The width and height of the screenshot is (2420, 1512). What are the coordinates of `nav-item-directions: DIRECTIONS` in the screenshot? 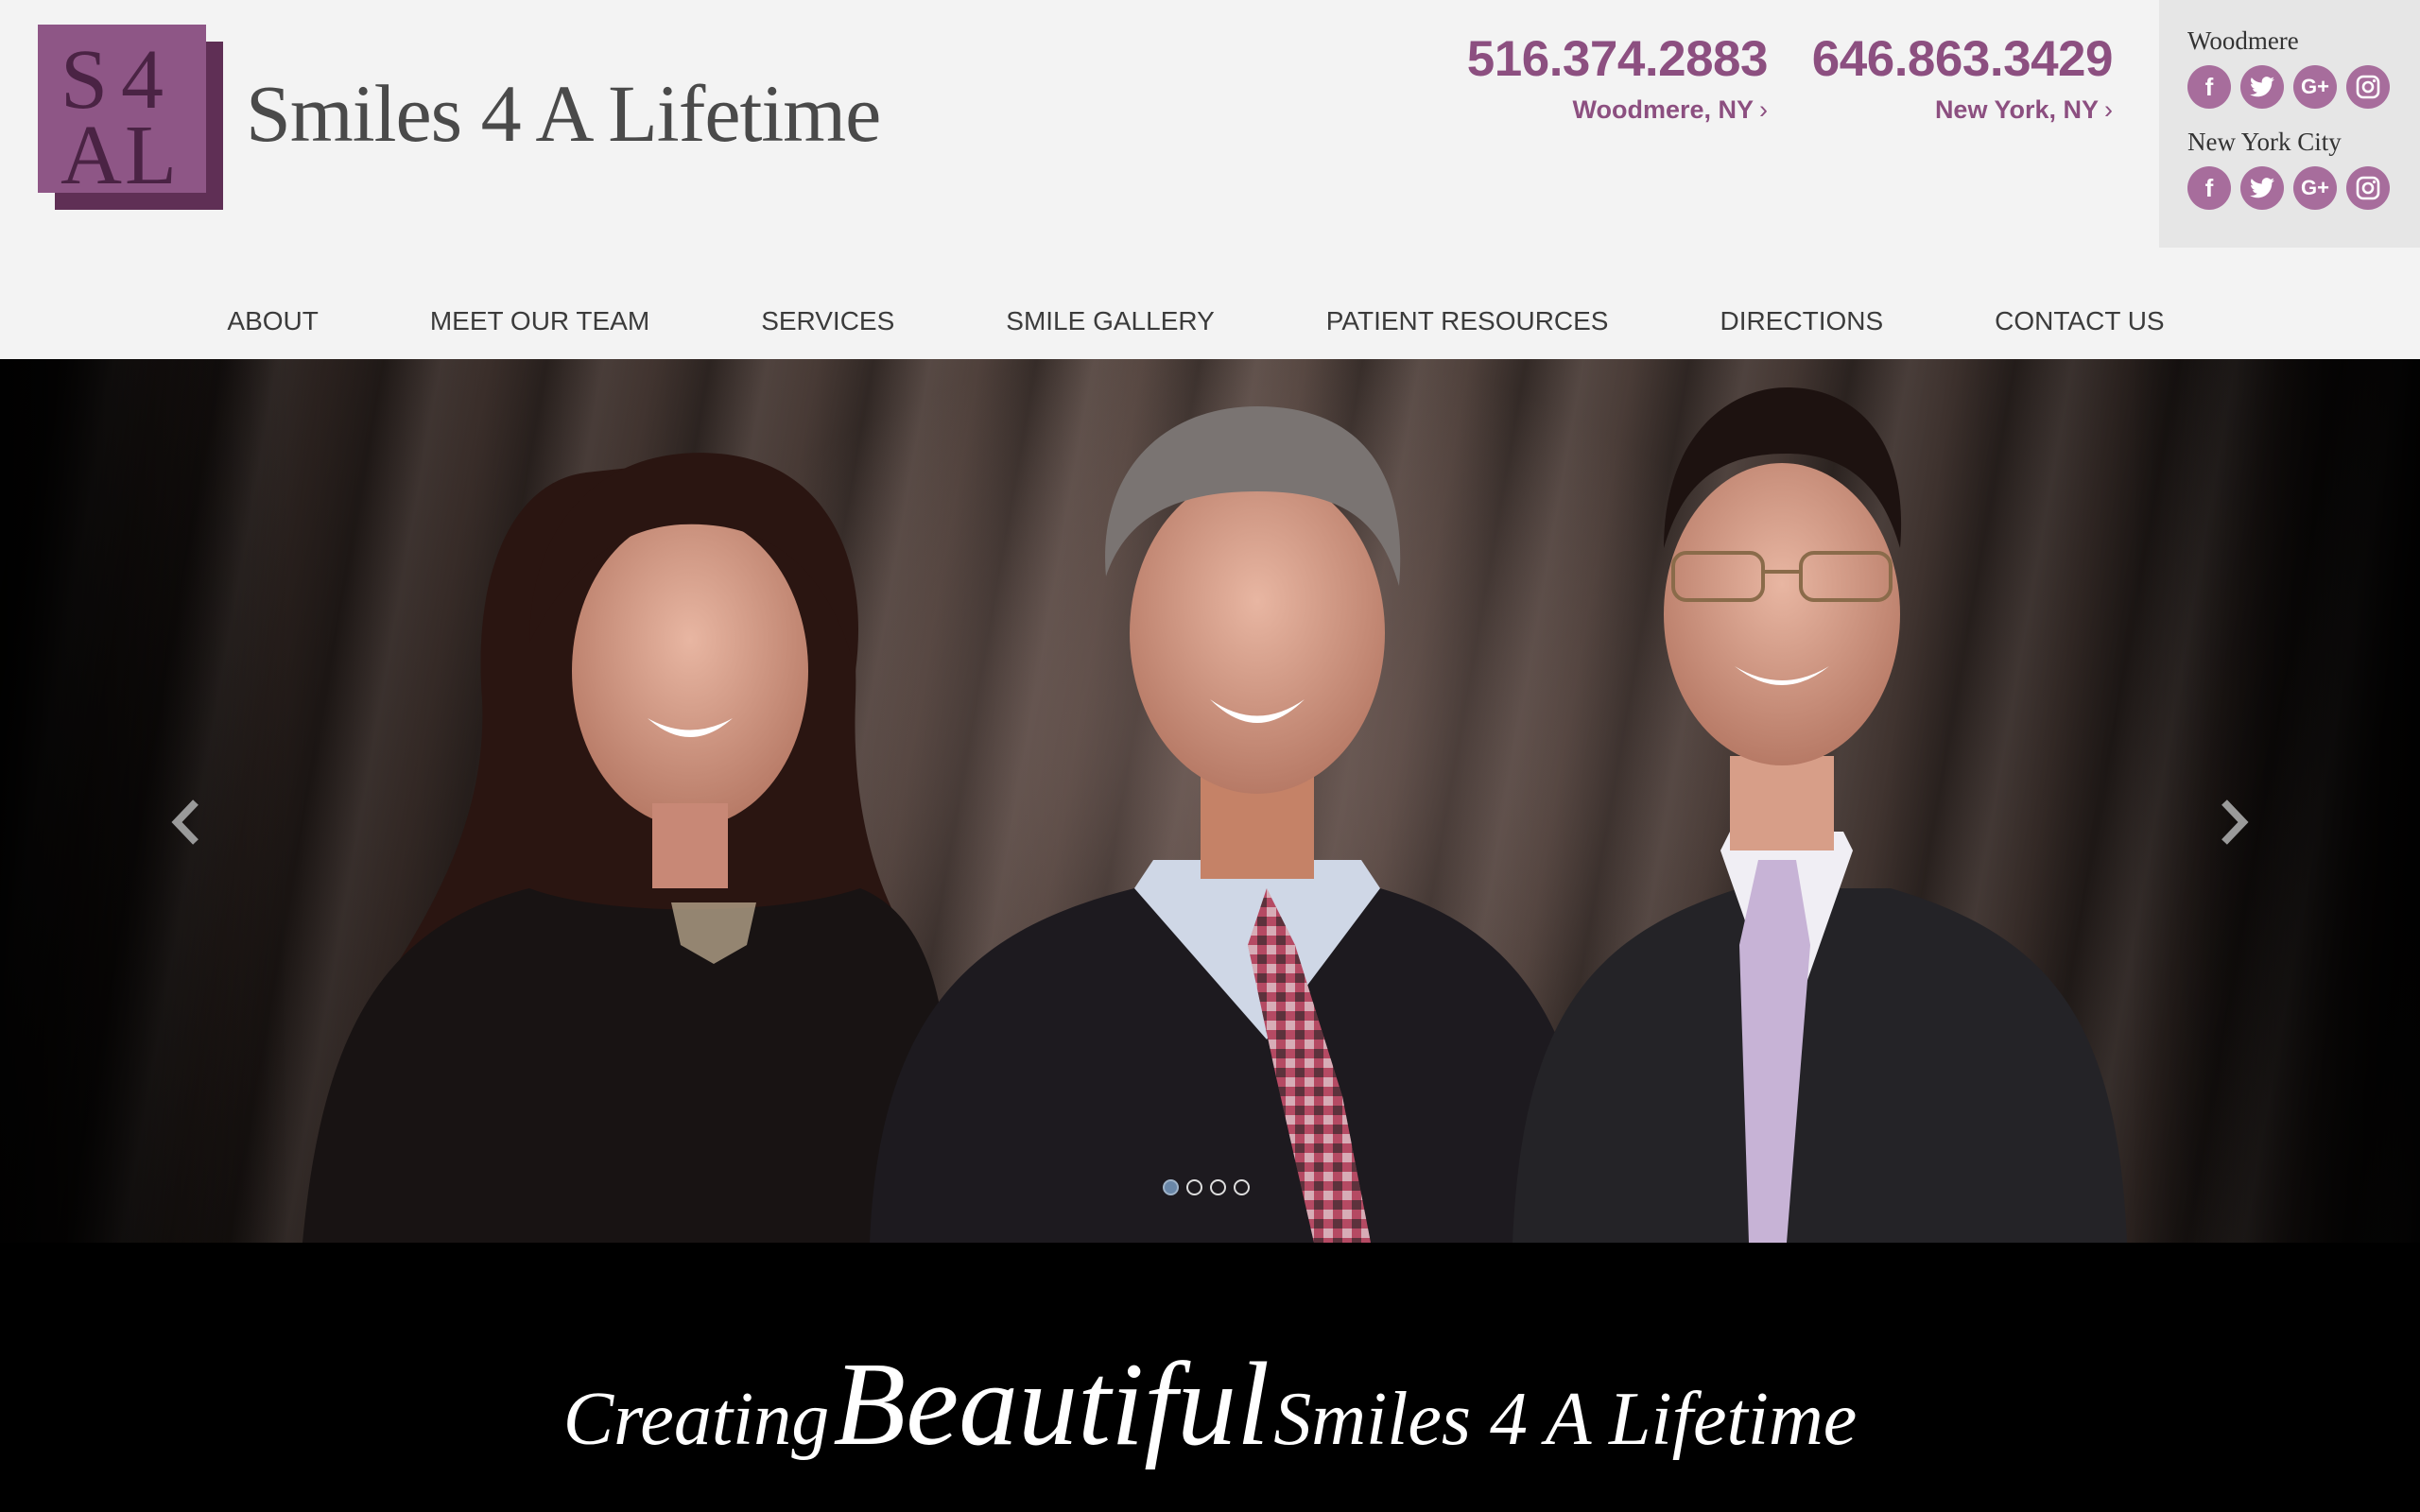 It's located at (1801, 321).